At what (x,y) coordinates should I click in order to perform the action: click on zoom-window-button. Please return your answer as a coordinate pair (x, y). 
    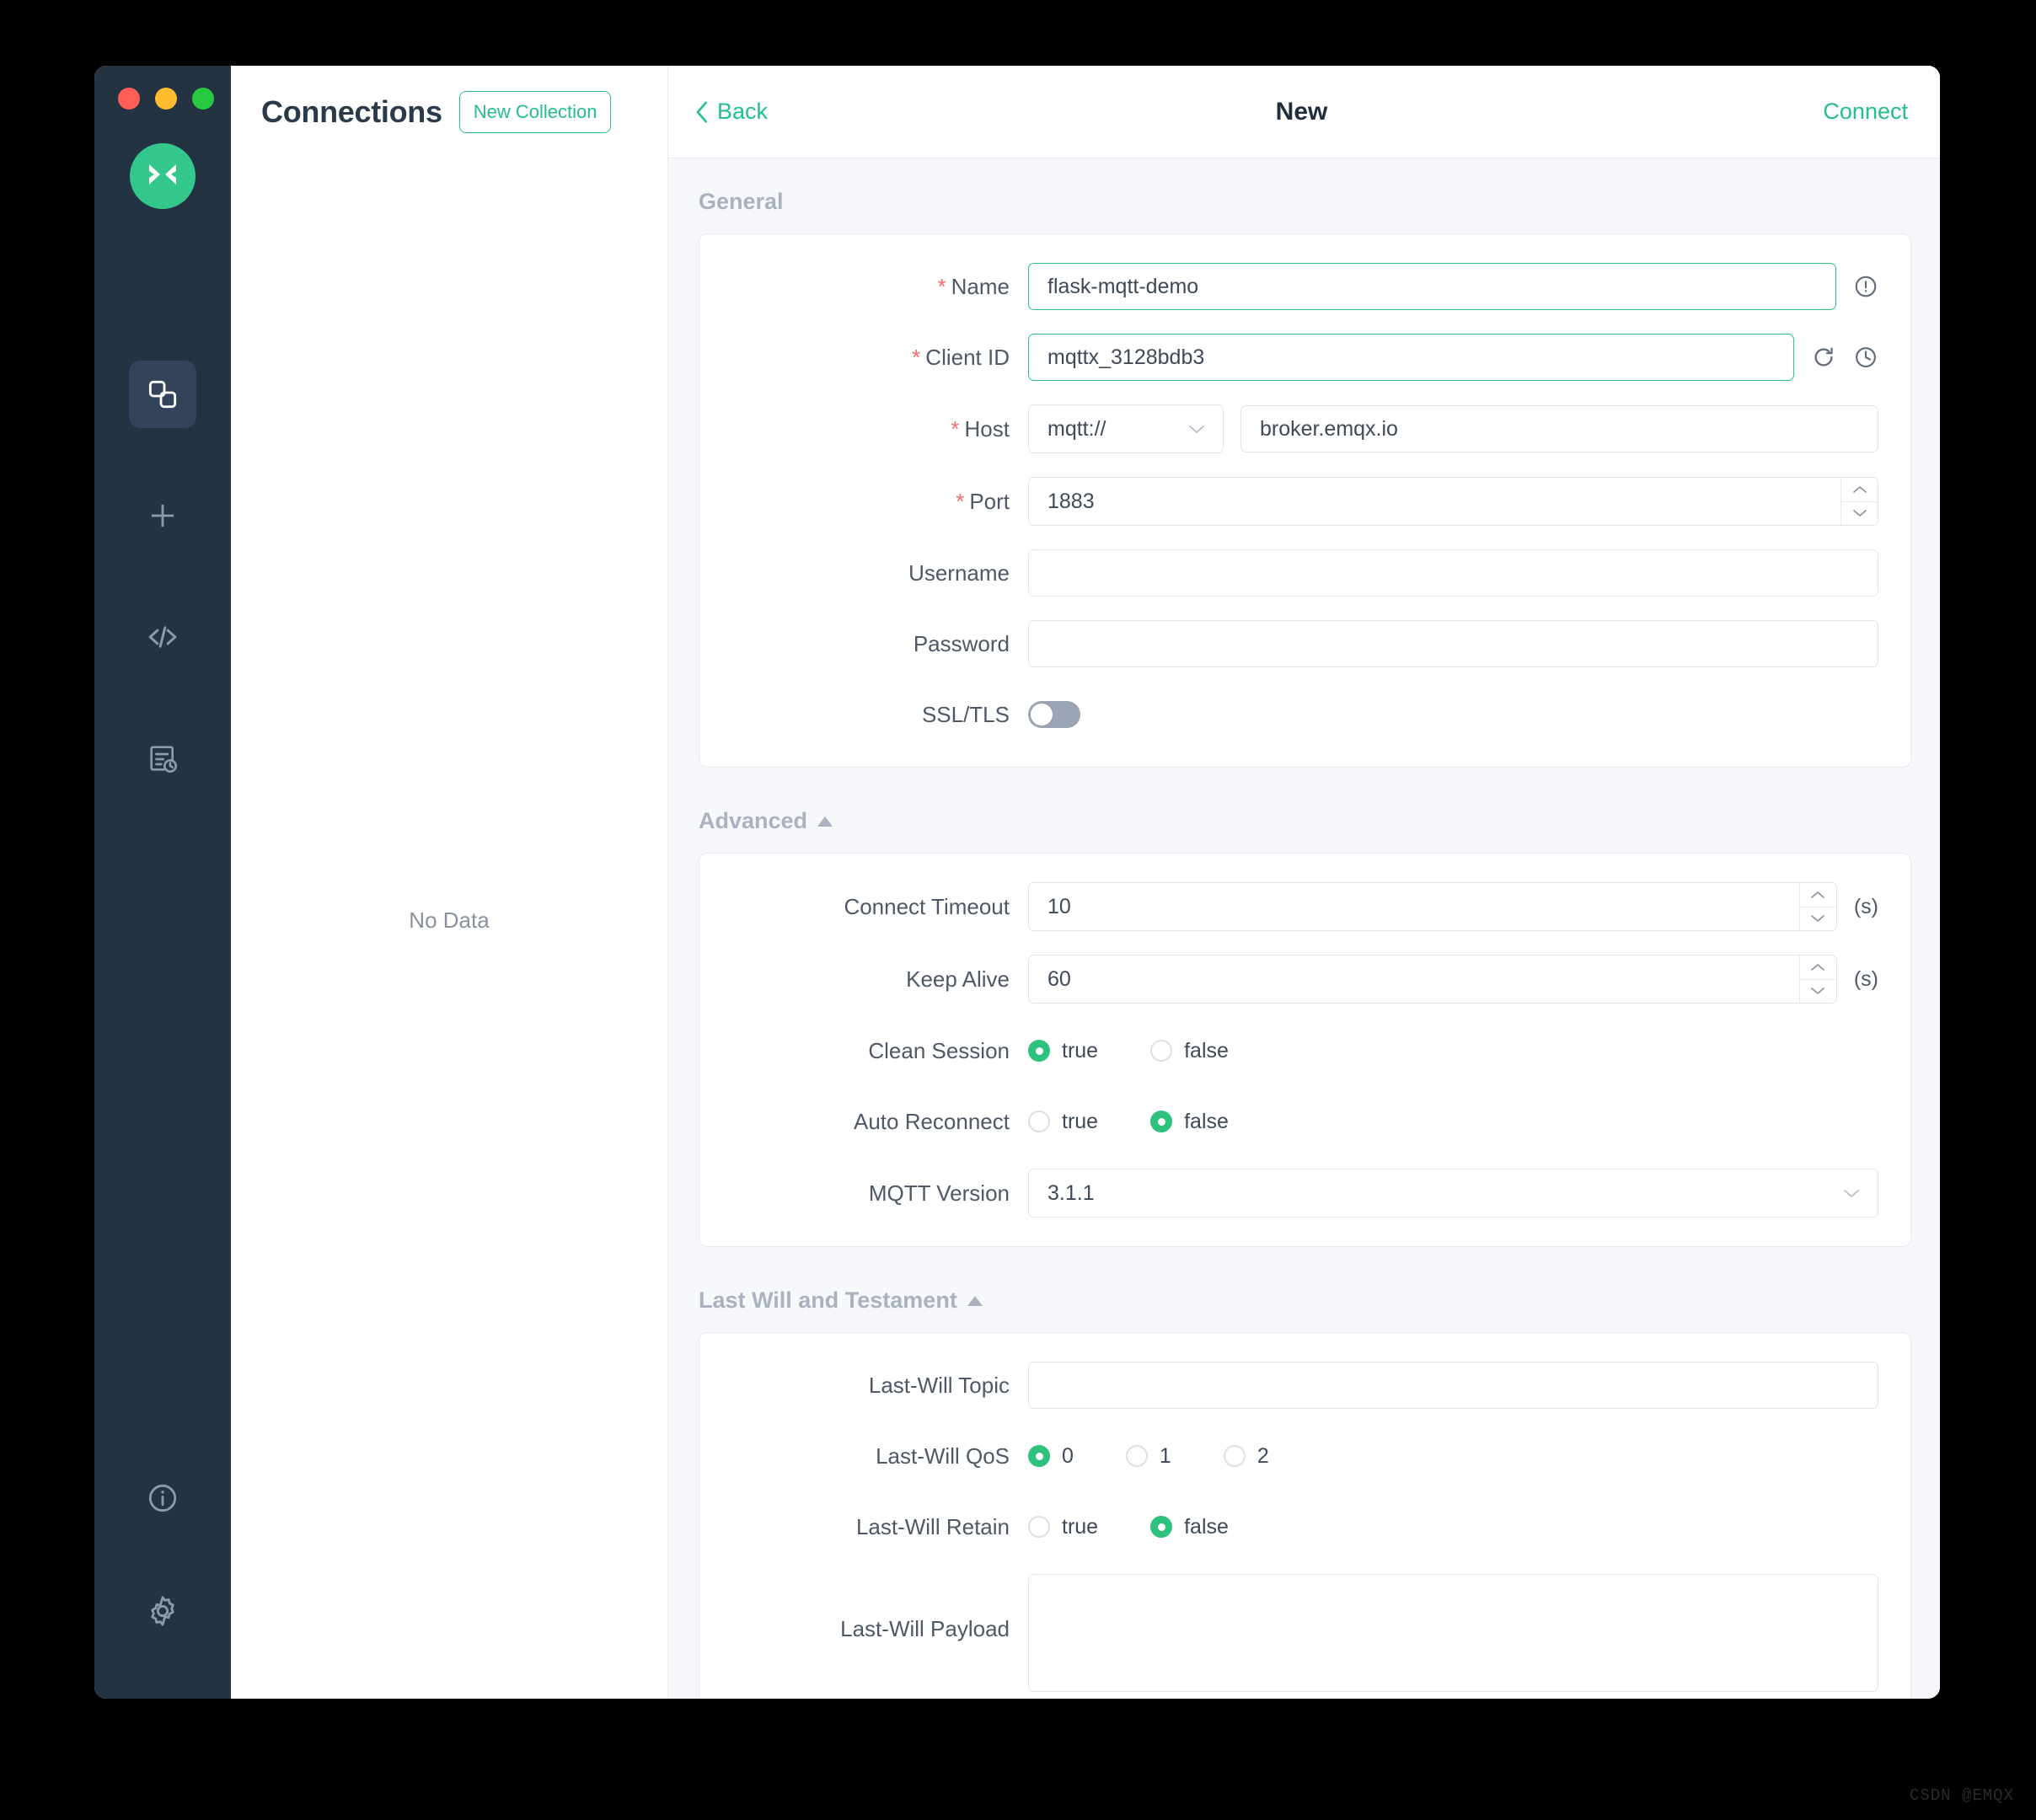
    Looking at the image, I should click on (203, 99).